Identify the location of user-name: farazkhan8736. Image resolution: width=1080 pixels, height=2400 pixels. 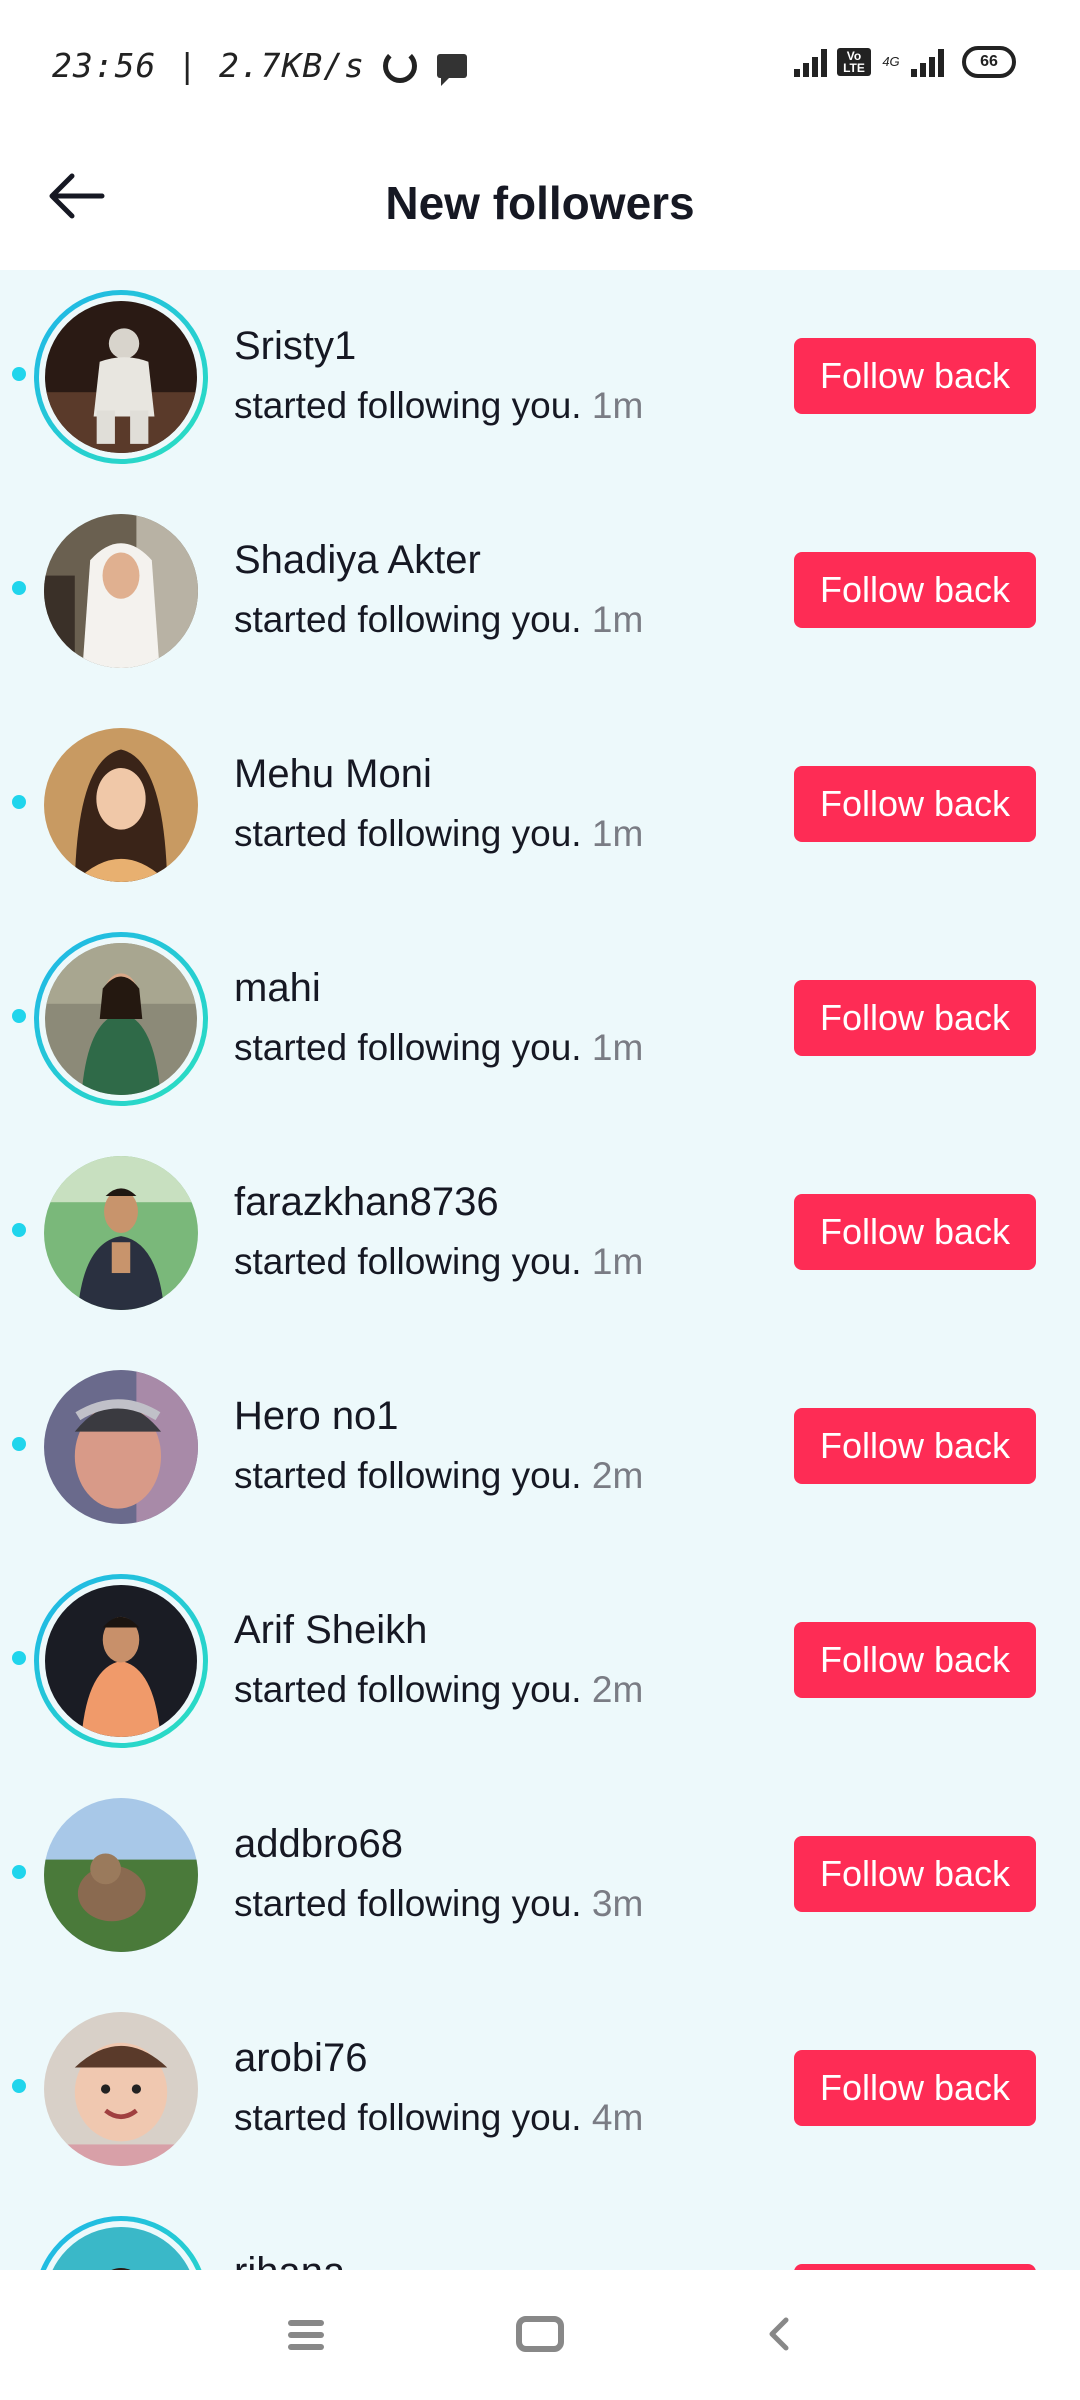
(366, 1202).